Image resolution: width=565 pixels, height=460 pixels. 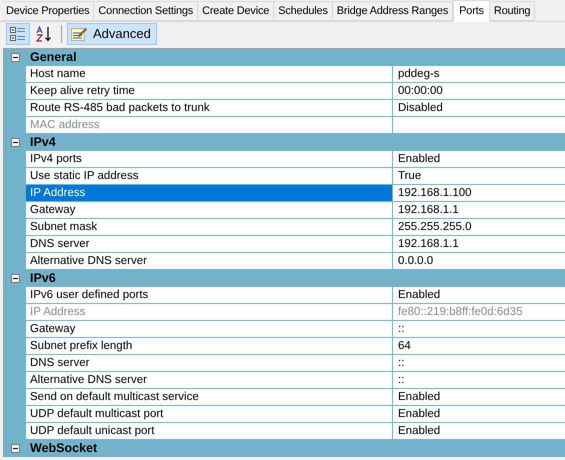 What do you see at coordinates (479, 346) in the screenshot?
I see `property-value: 64` at bounding box center [479, 346].